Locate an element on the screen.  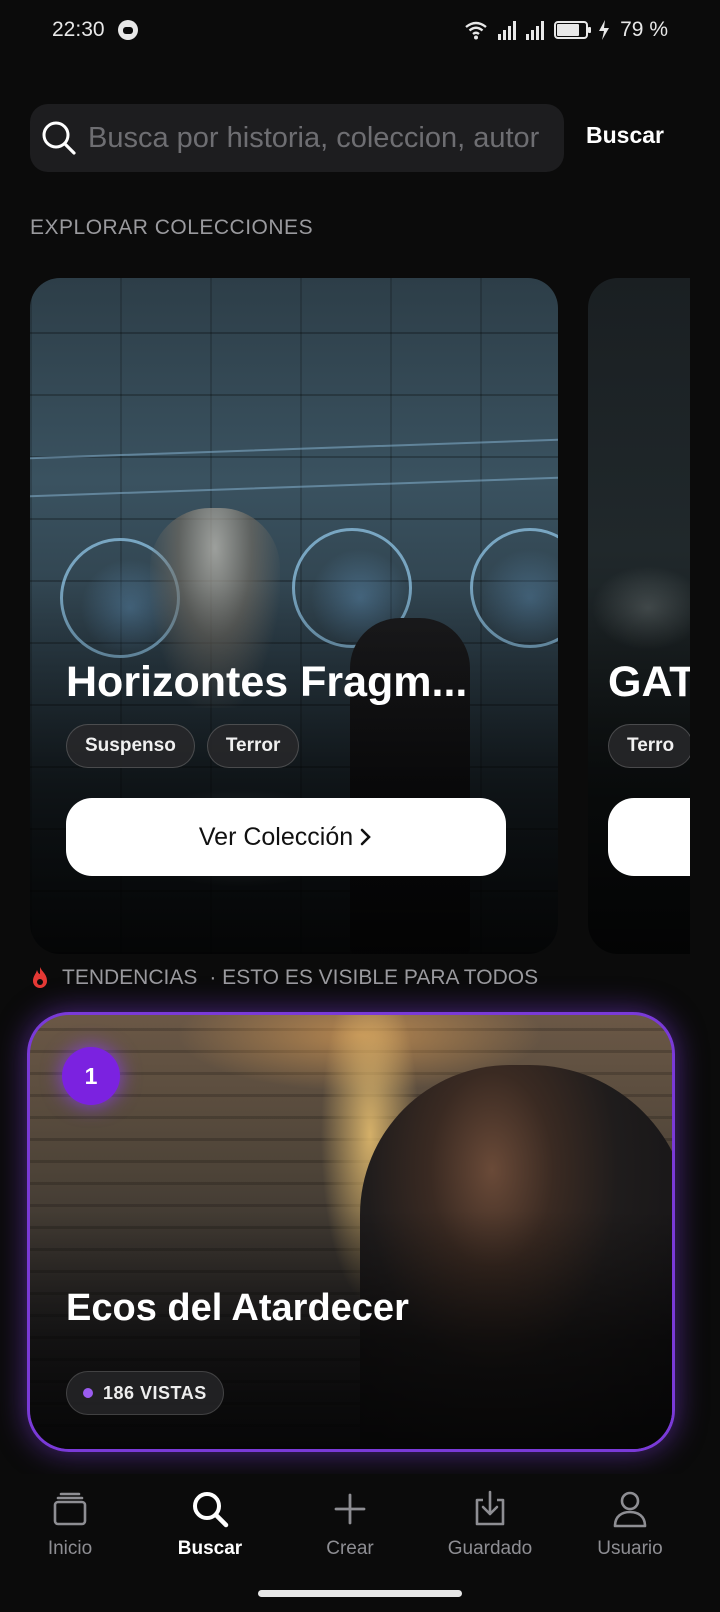
nav-item-usuario: Usuario is located at coordinates (630, 1524).